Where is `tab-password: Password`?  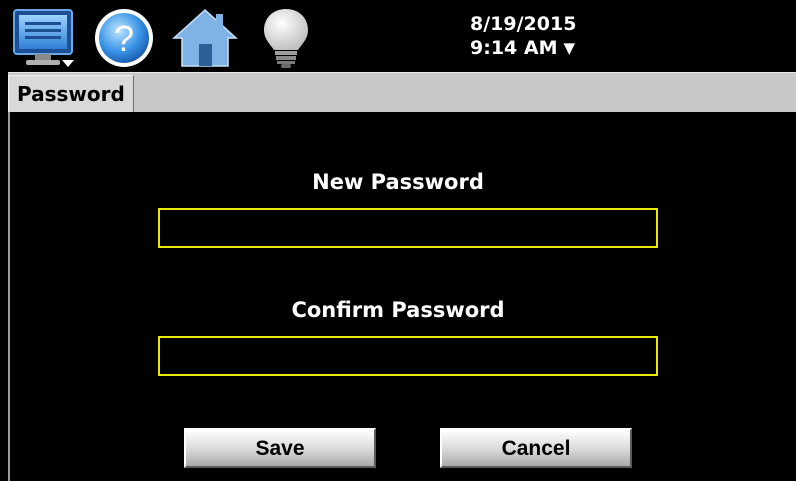 tab-password: Password is located at coordinates (71, 94).